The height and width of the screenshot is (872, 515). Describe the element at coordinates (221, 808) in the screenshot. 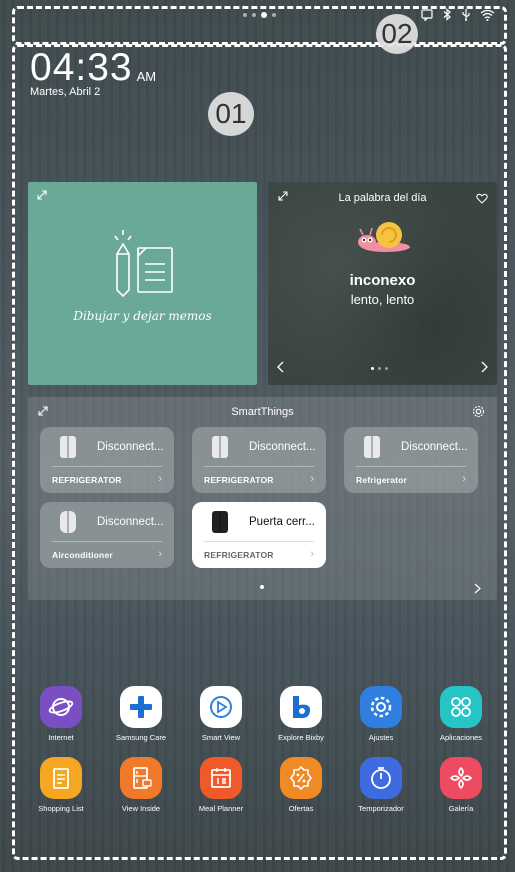

I see `app-label: Meal Planner` at that location.